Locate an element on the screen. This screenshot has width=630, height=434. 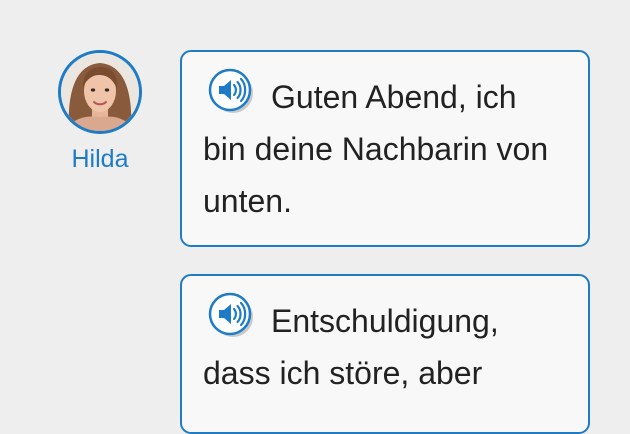
avatar is located at coordinates (100, 92).